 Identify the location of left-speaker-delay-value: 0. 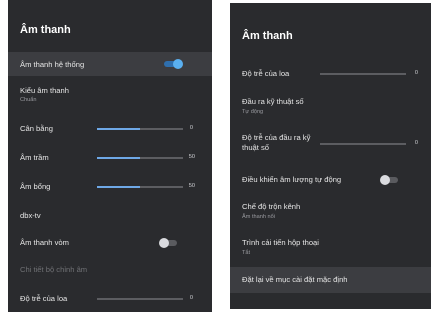
(191, 298).